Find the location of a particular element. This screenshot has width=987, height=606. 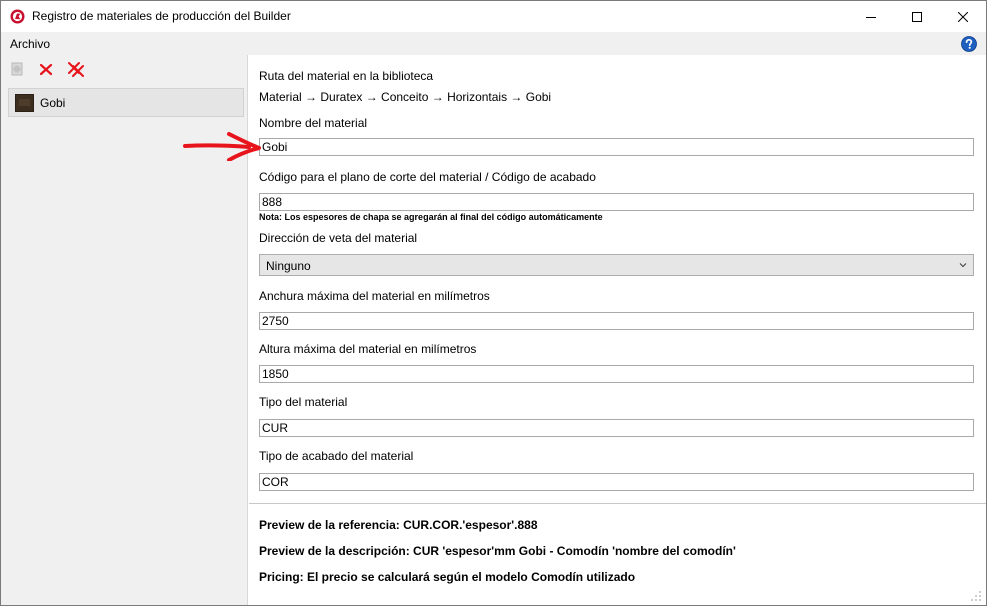

help-icon is located at coordinates (969, 44).